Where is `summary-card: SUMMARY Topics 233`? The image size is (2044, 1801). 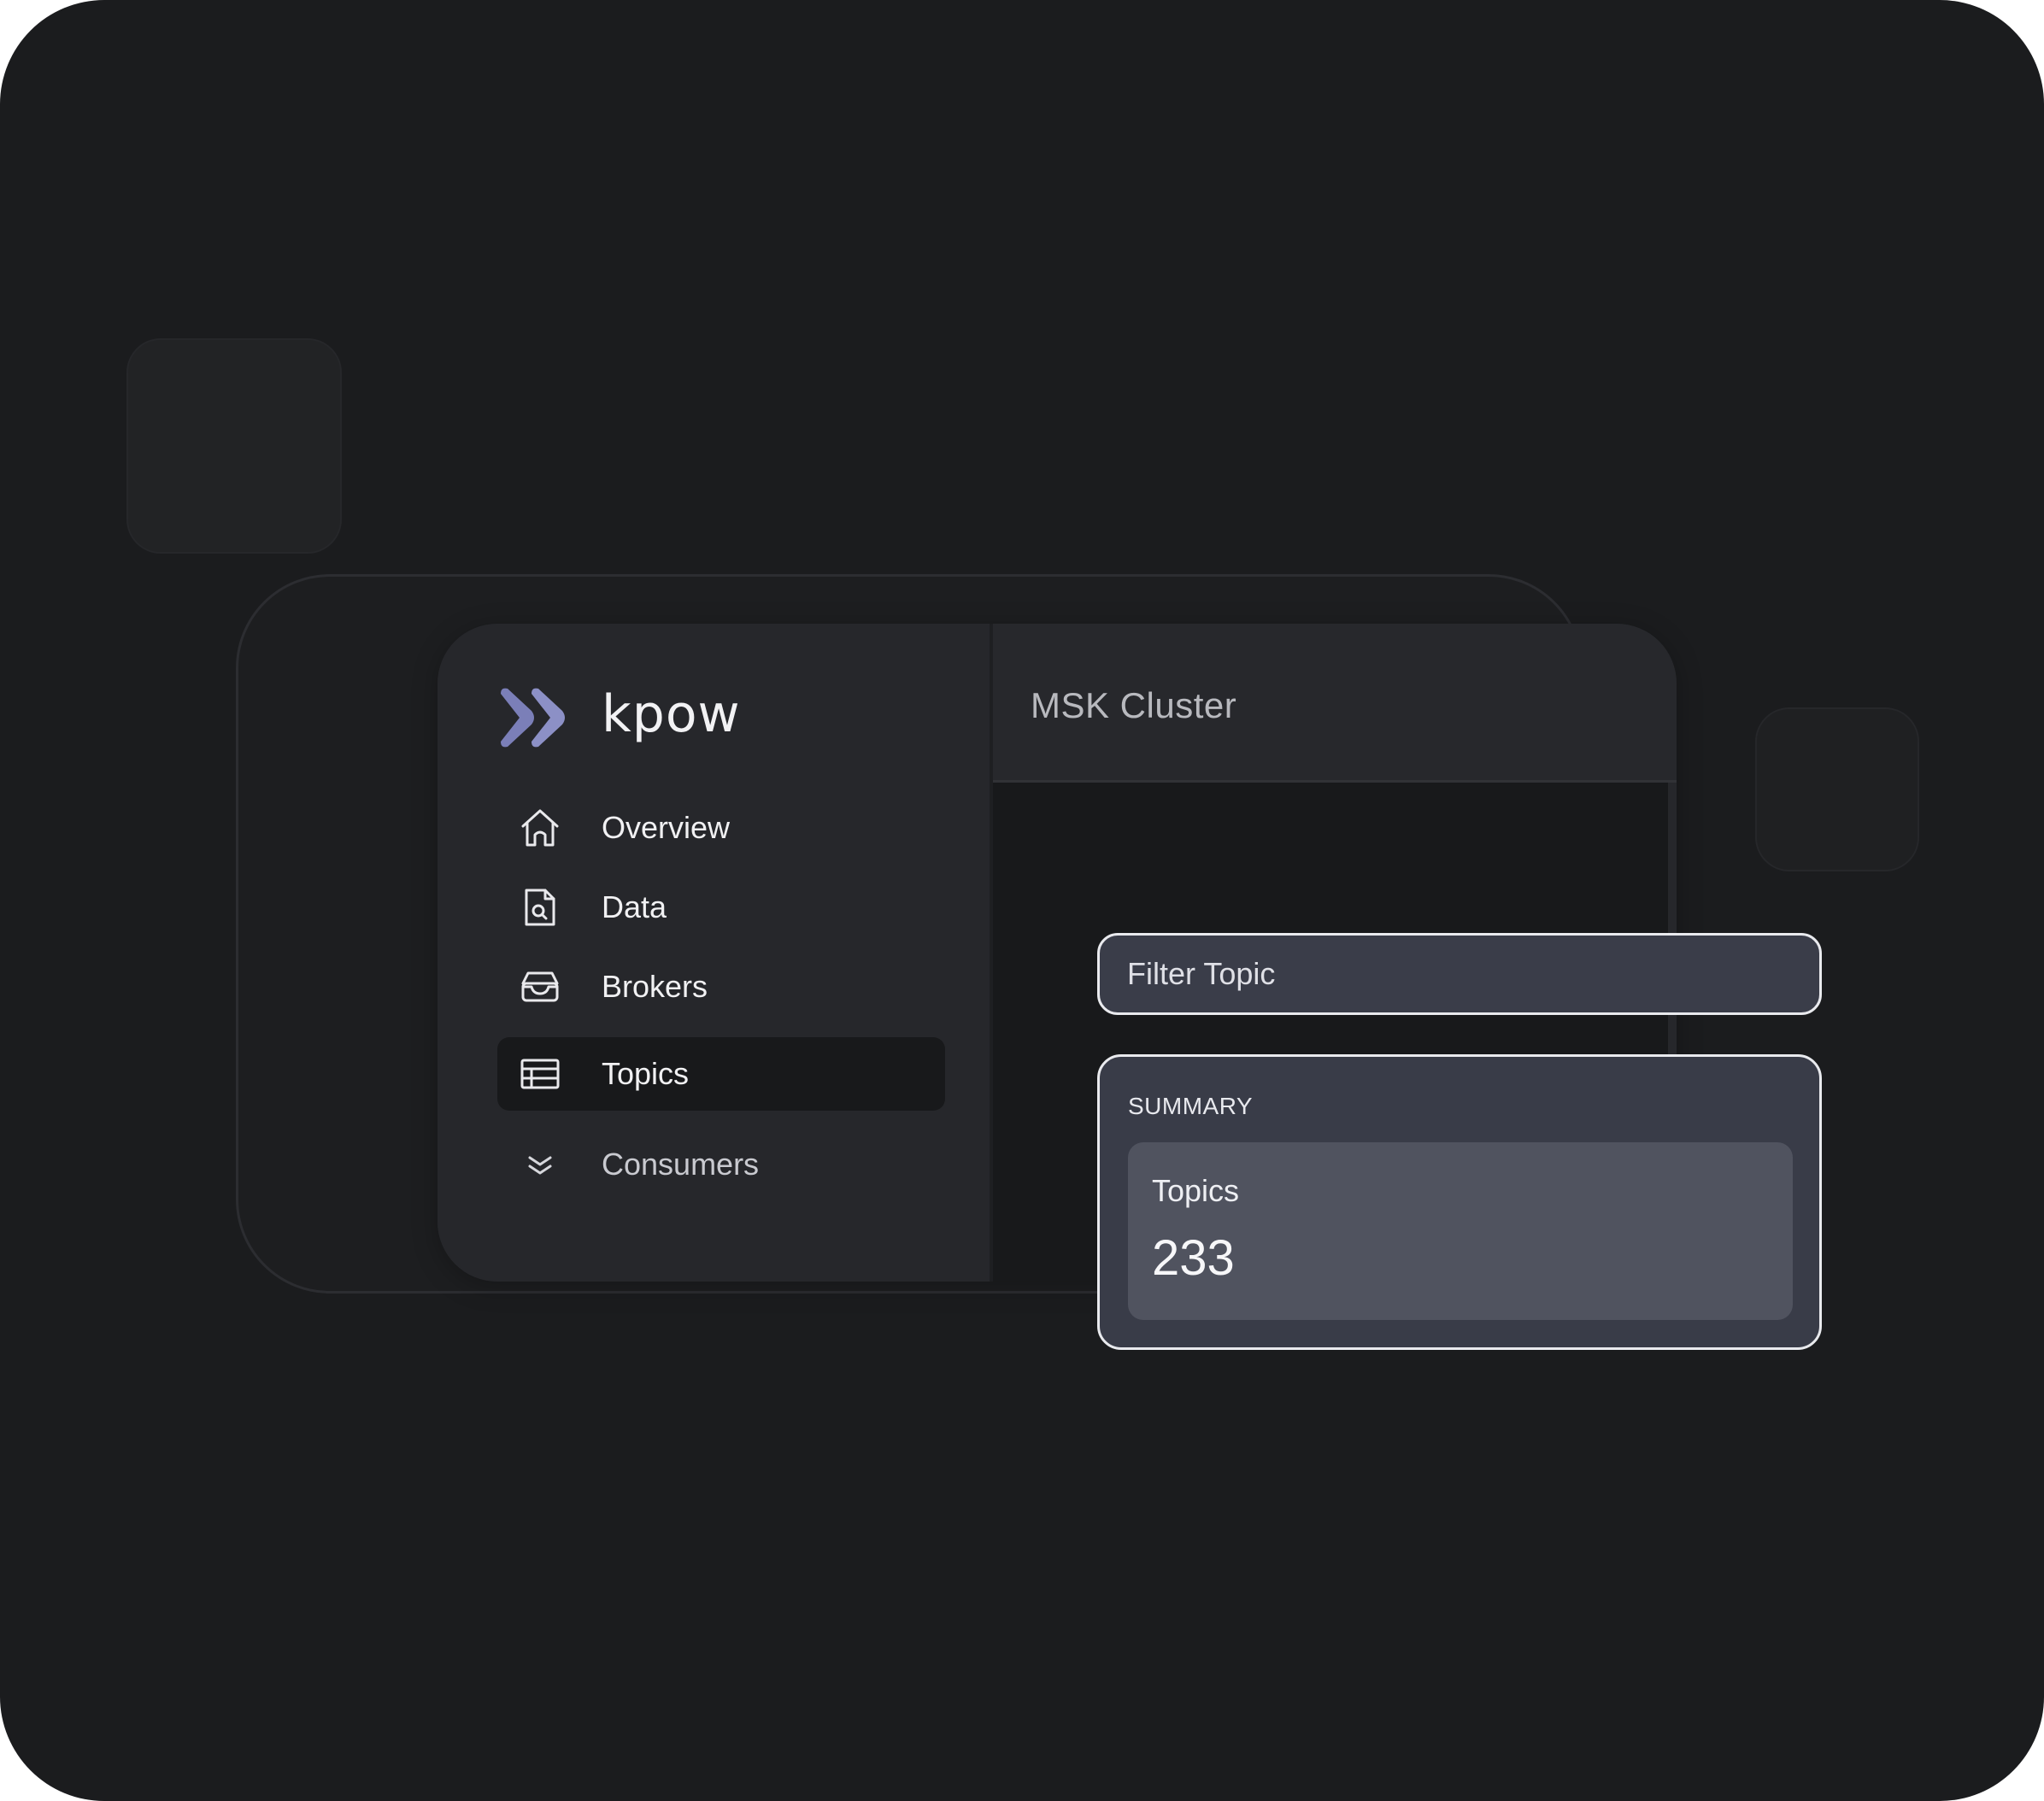
summary-card: SUMMARY Topics 233 is located at coordinates (1459, 1202).